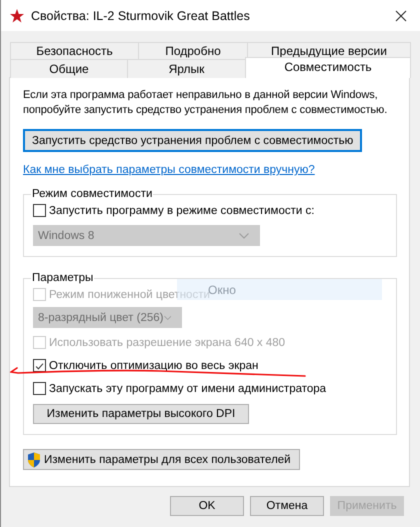  Describe the element at coordinates (207, 506) in the screenshot. I see `dialog-button: OK` at that location.